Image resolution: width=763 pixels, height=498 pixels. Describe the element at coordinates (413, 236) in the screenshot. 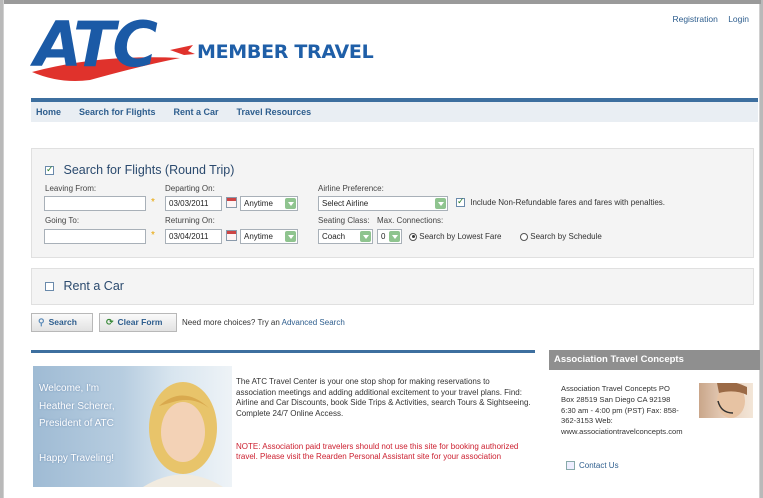

I see `lowest-fare-radio` at that location.